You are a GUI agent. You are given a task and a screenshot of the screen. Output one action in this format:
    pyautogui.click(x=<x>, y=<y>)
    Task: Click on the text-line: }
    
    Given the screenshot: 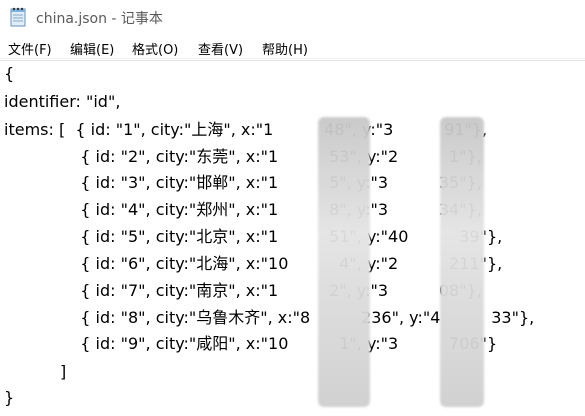 What is the action you would take?
    pyautogui.click(x=9, y=397)
    